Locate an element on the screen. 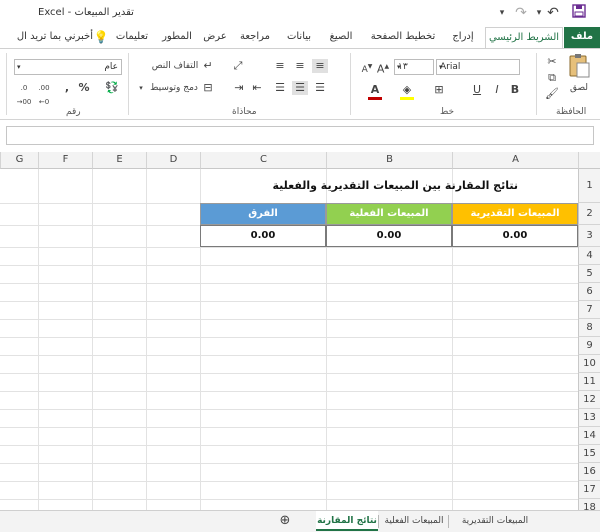 This screenshot has width=600, height=532. orientation-icon: ⤢ is located at coordinates (238, 66).